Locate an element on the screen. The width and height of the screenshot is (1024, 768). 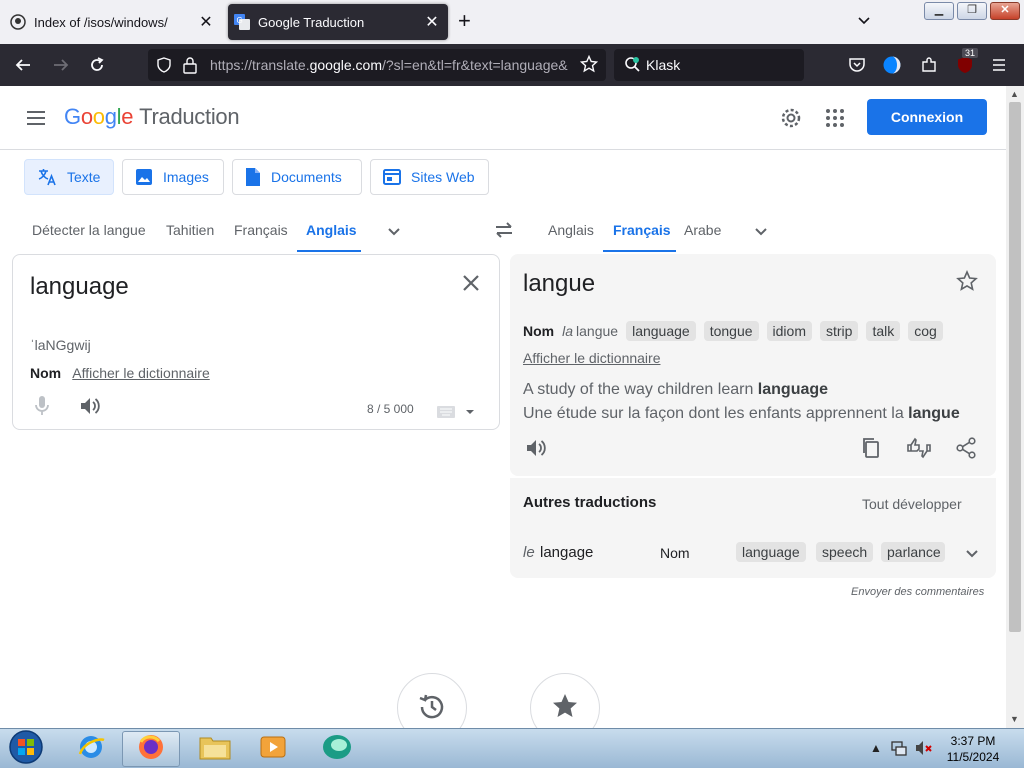
system-clock: 3:37 PM 11/5/2024 is located at coordinates (973, 749).